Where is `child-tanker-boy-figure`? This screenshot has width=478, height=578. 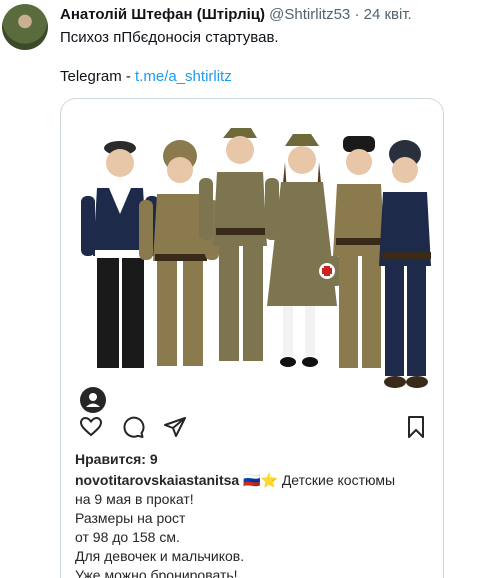
child-tanker-boy-figure is located at coordinates (405, 264).